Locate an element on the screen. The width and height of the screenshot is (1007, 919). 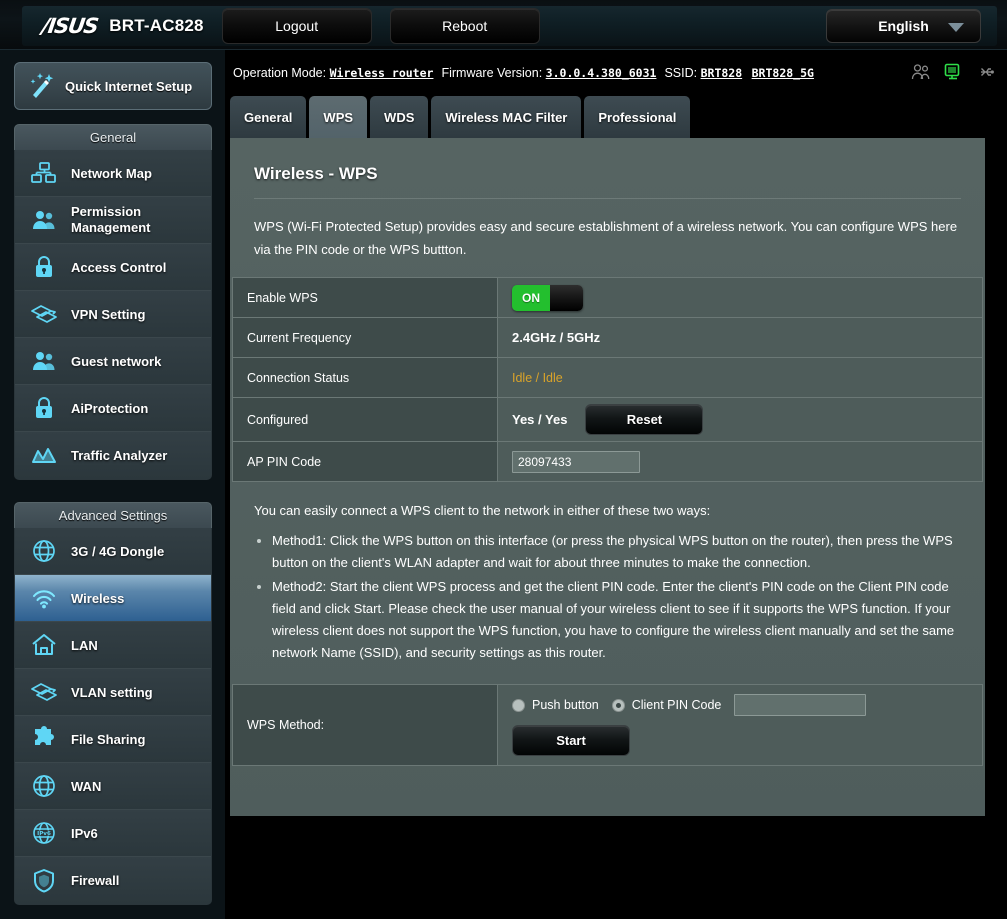
table-row: AP PIN Code is located at coordinates (607, 461).